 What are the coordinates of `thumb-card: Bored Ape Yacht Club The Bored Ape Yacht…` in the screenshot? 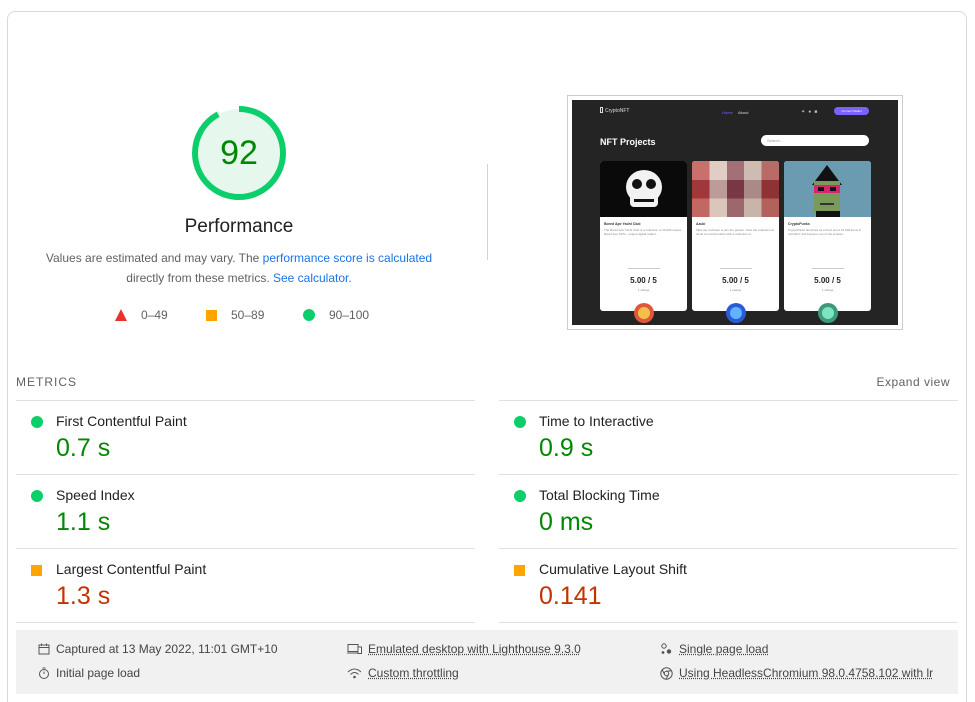 It's located at (643, 236).